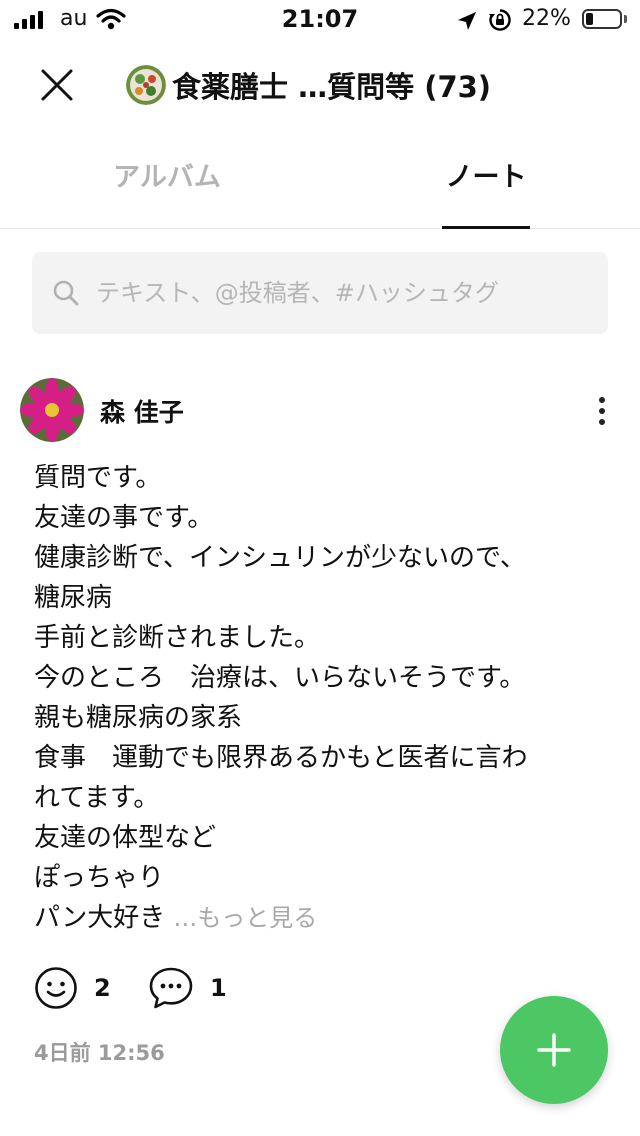  I want to click on add-note-button, so click(554, 1050).